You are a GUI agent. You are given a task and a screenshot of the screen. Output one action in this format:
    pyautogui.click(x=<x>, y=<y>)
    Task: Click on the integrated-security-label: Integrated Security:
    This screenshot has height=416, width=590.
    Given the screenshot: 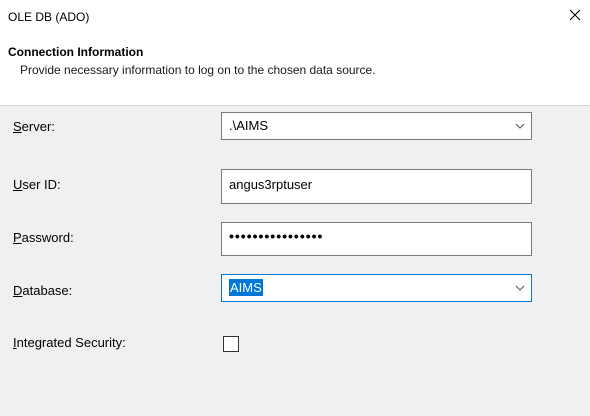 What is the action you would take?
    pyautogui.click(x=69, y=342)
    